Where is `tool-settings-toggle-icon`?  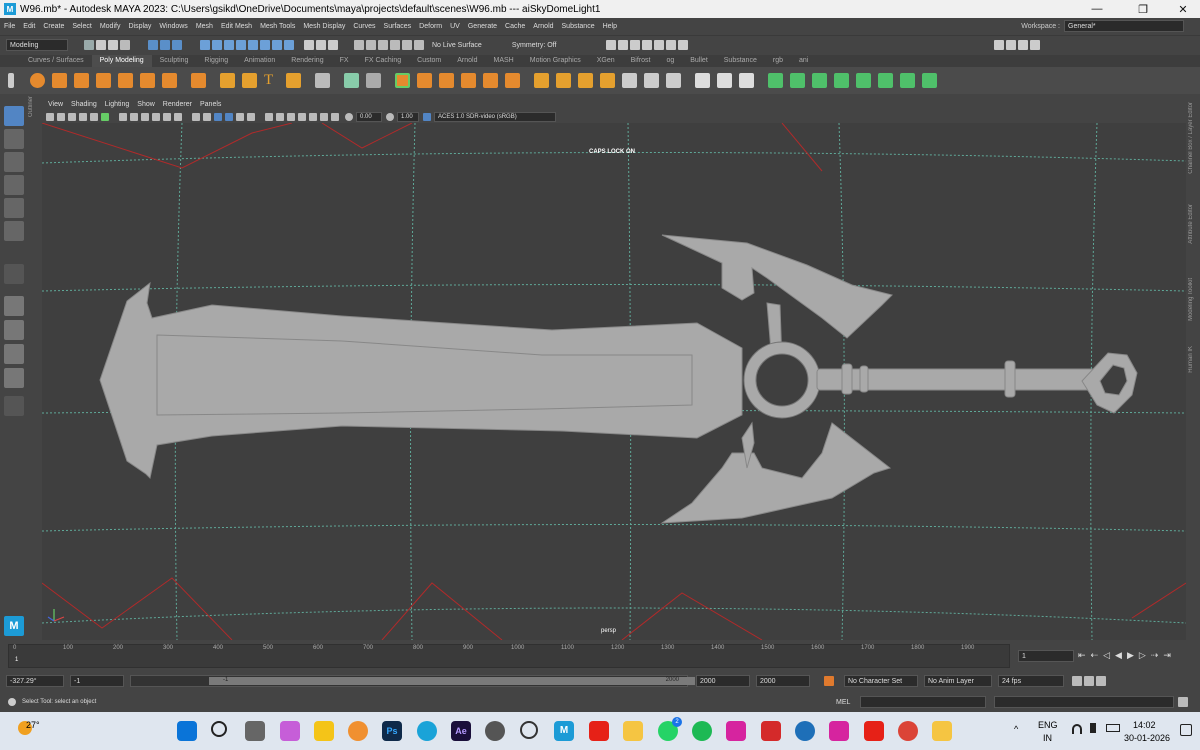 tool-settings-toggle-icon is located at coordinates (1023, 45).